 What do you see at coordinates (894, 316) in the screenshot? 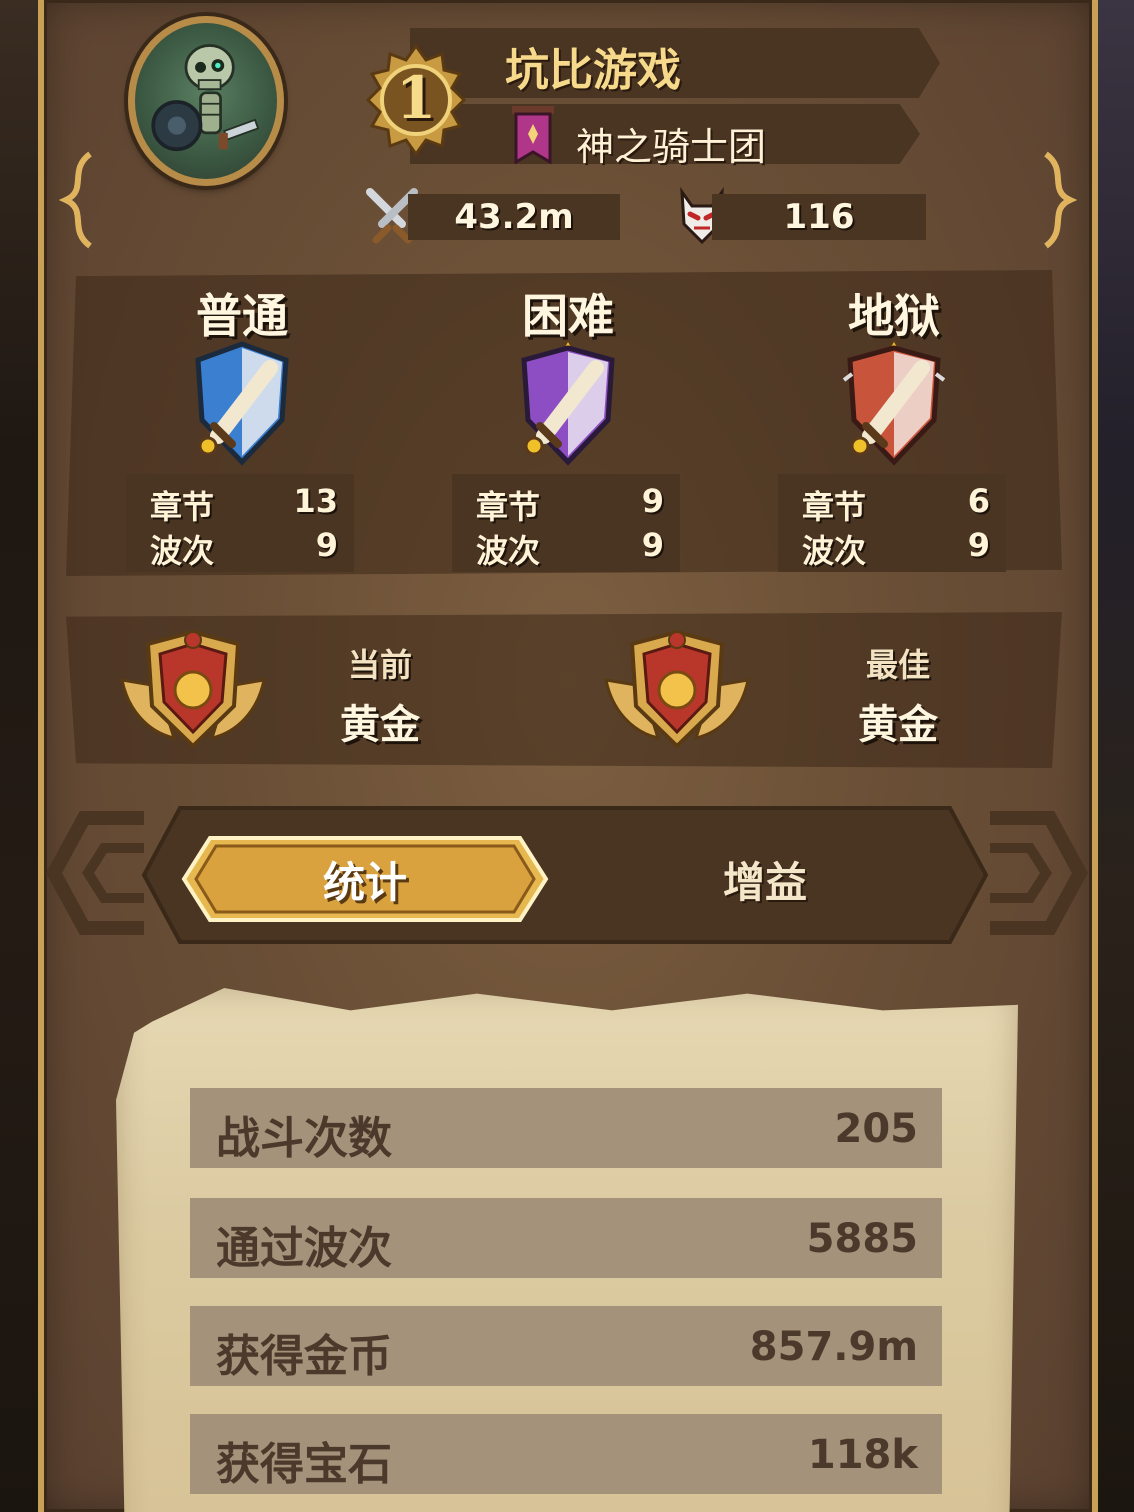
I see `difficulty-title: 地狱` at bounding box center [894, 316].